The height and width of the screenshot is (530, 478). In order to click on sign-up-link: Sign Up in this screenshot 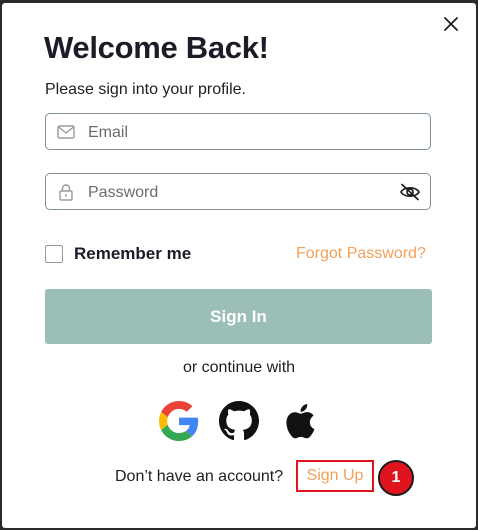, I will do `click(335, 476)`.